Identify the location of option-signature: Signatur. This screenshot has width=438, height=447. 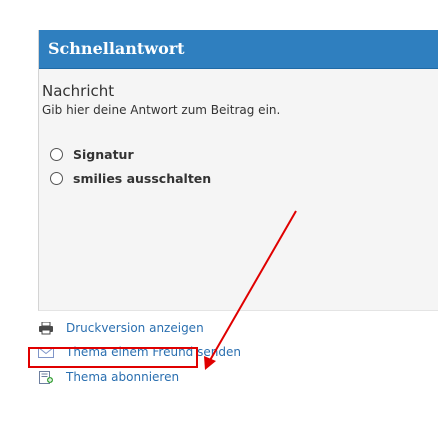
(92, 154).